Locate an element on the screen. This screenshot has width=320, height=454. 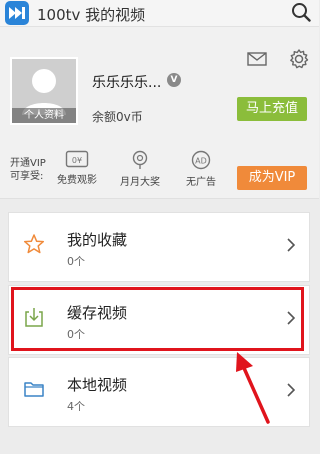
perk-monthly-prize: 月月大奖 is located at coordinates (140, 169).